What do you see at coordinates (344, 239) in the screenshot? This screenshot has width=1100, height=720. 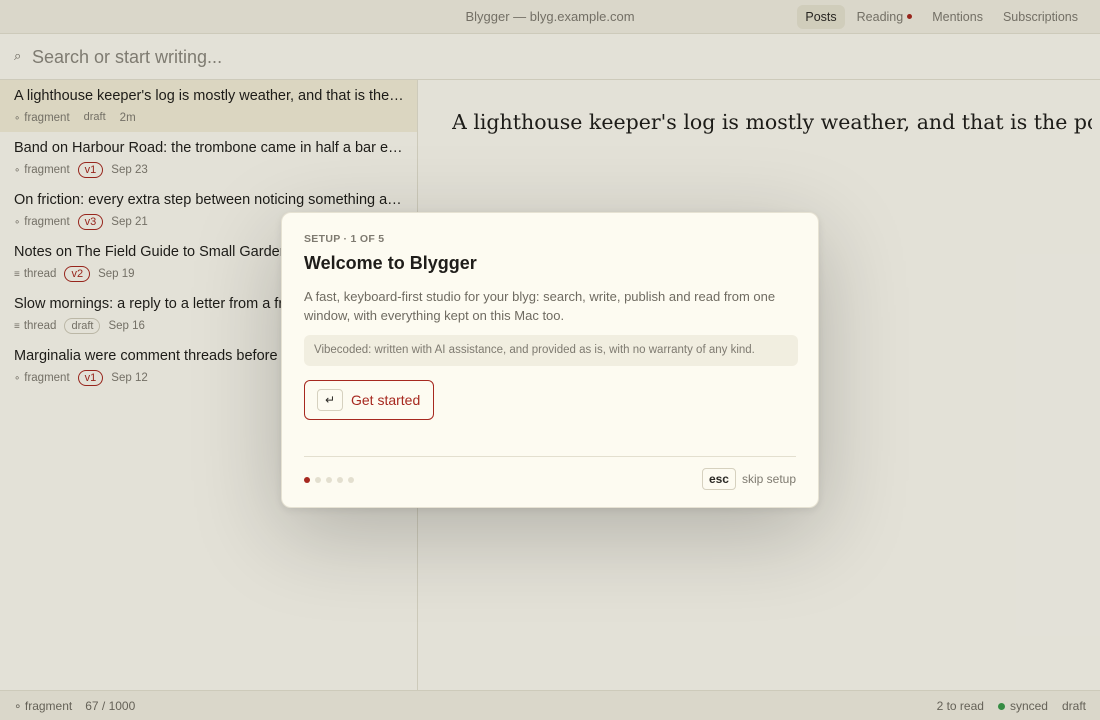 I see `setup-step-label: SETUP · 1 OF 5` at bounding box center [344, 239].